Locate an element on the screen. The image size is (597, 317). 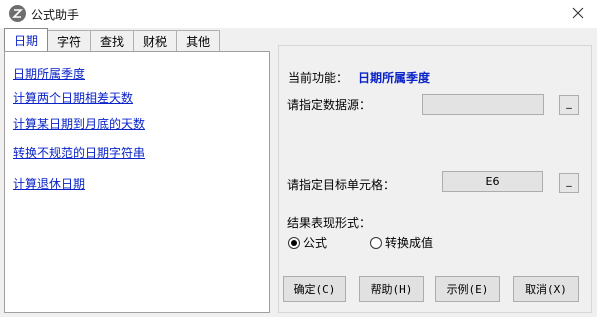
close-button is located at coordinates (578, 14).